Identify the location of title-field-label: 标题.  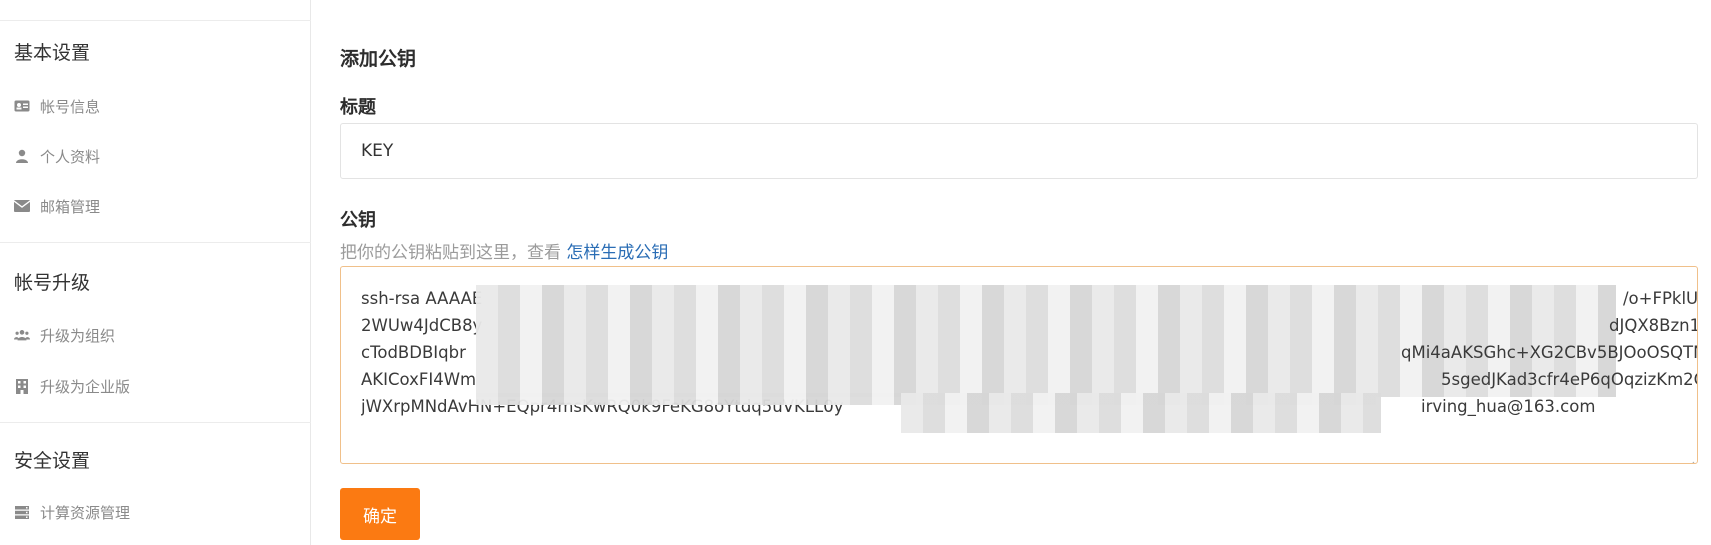
(358, 107).